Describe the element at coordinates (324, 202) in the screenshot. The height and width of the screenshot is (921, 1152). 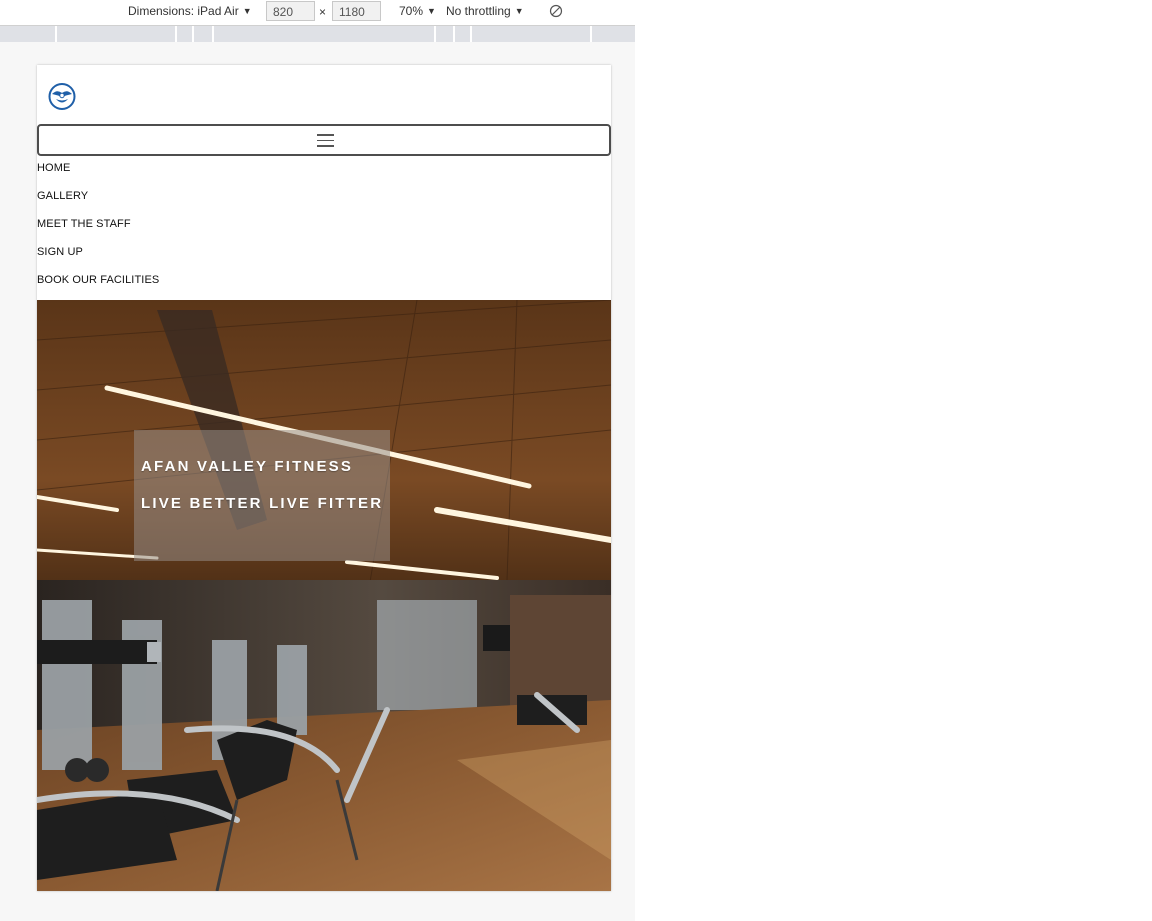
I see `nav-link-gallery: GALLERY` at that location.